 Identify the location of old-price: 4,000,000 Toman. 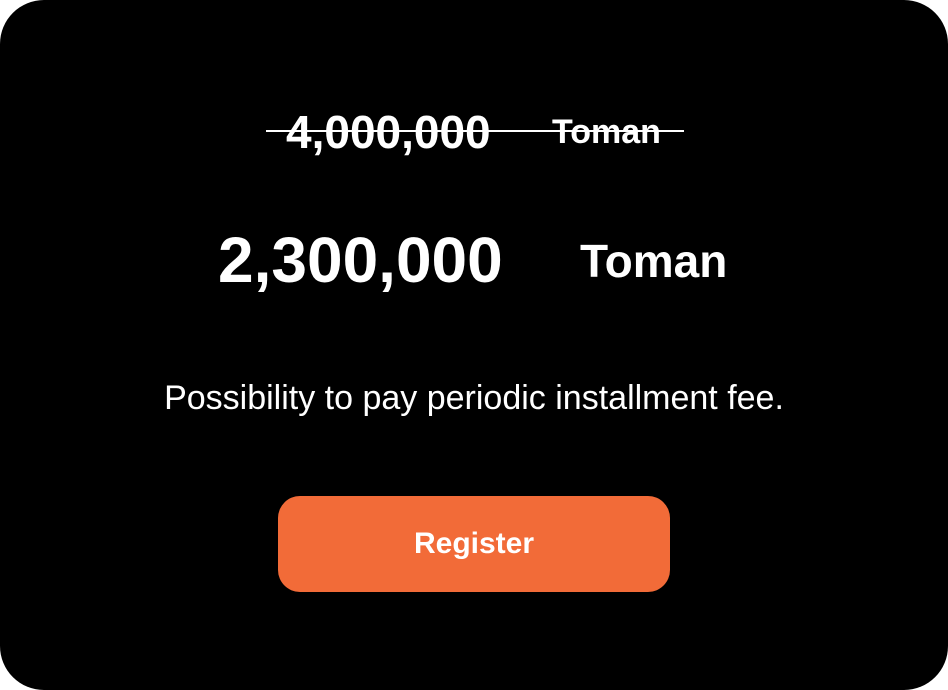
(475, 130).